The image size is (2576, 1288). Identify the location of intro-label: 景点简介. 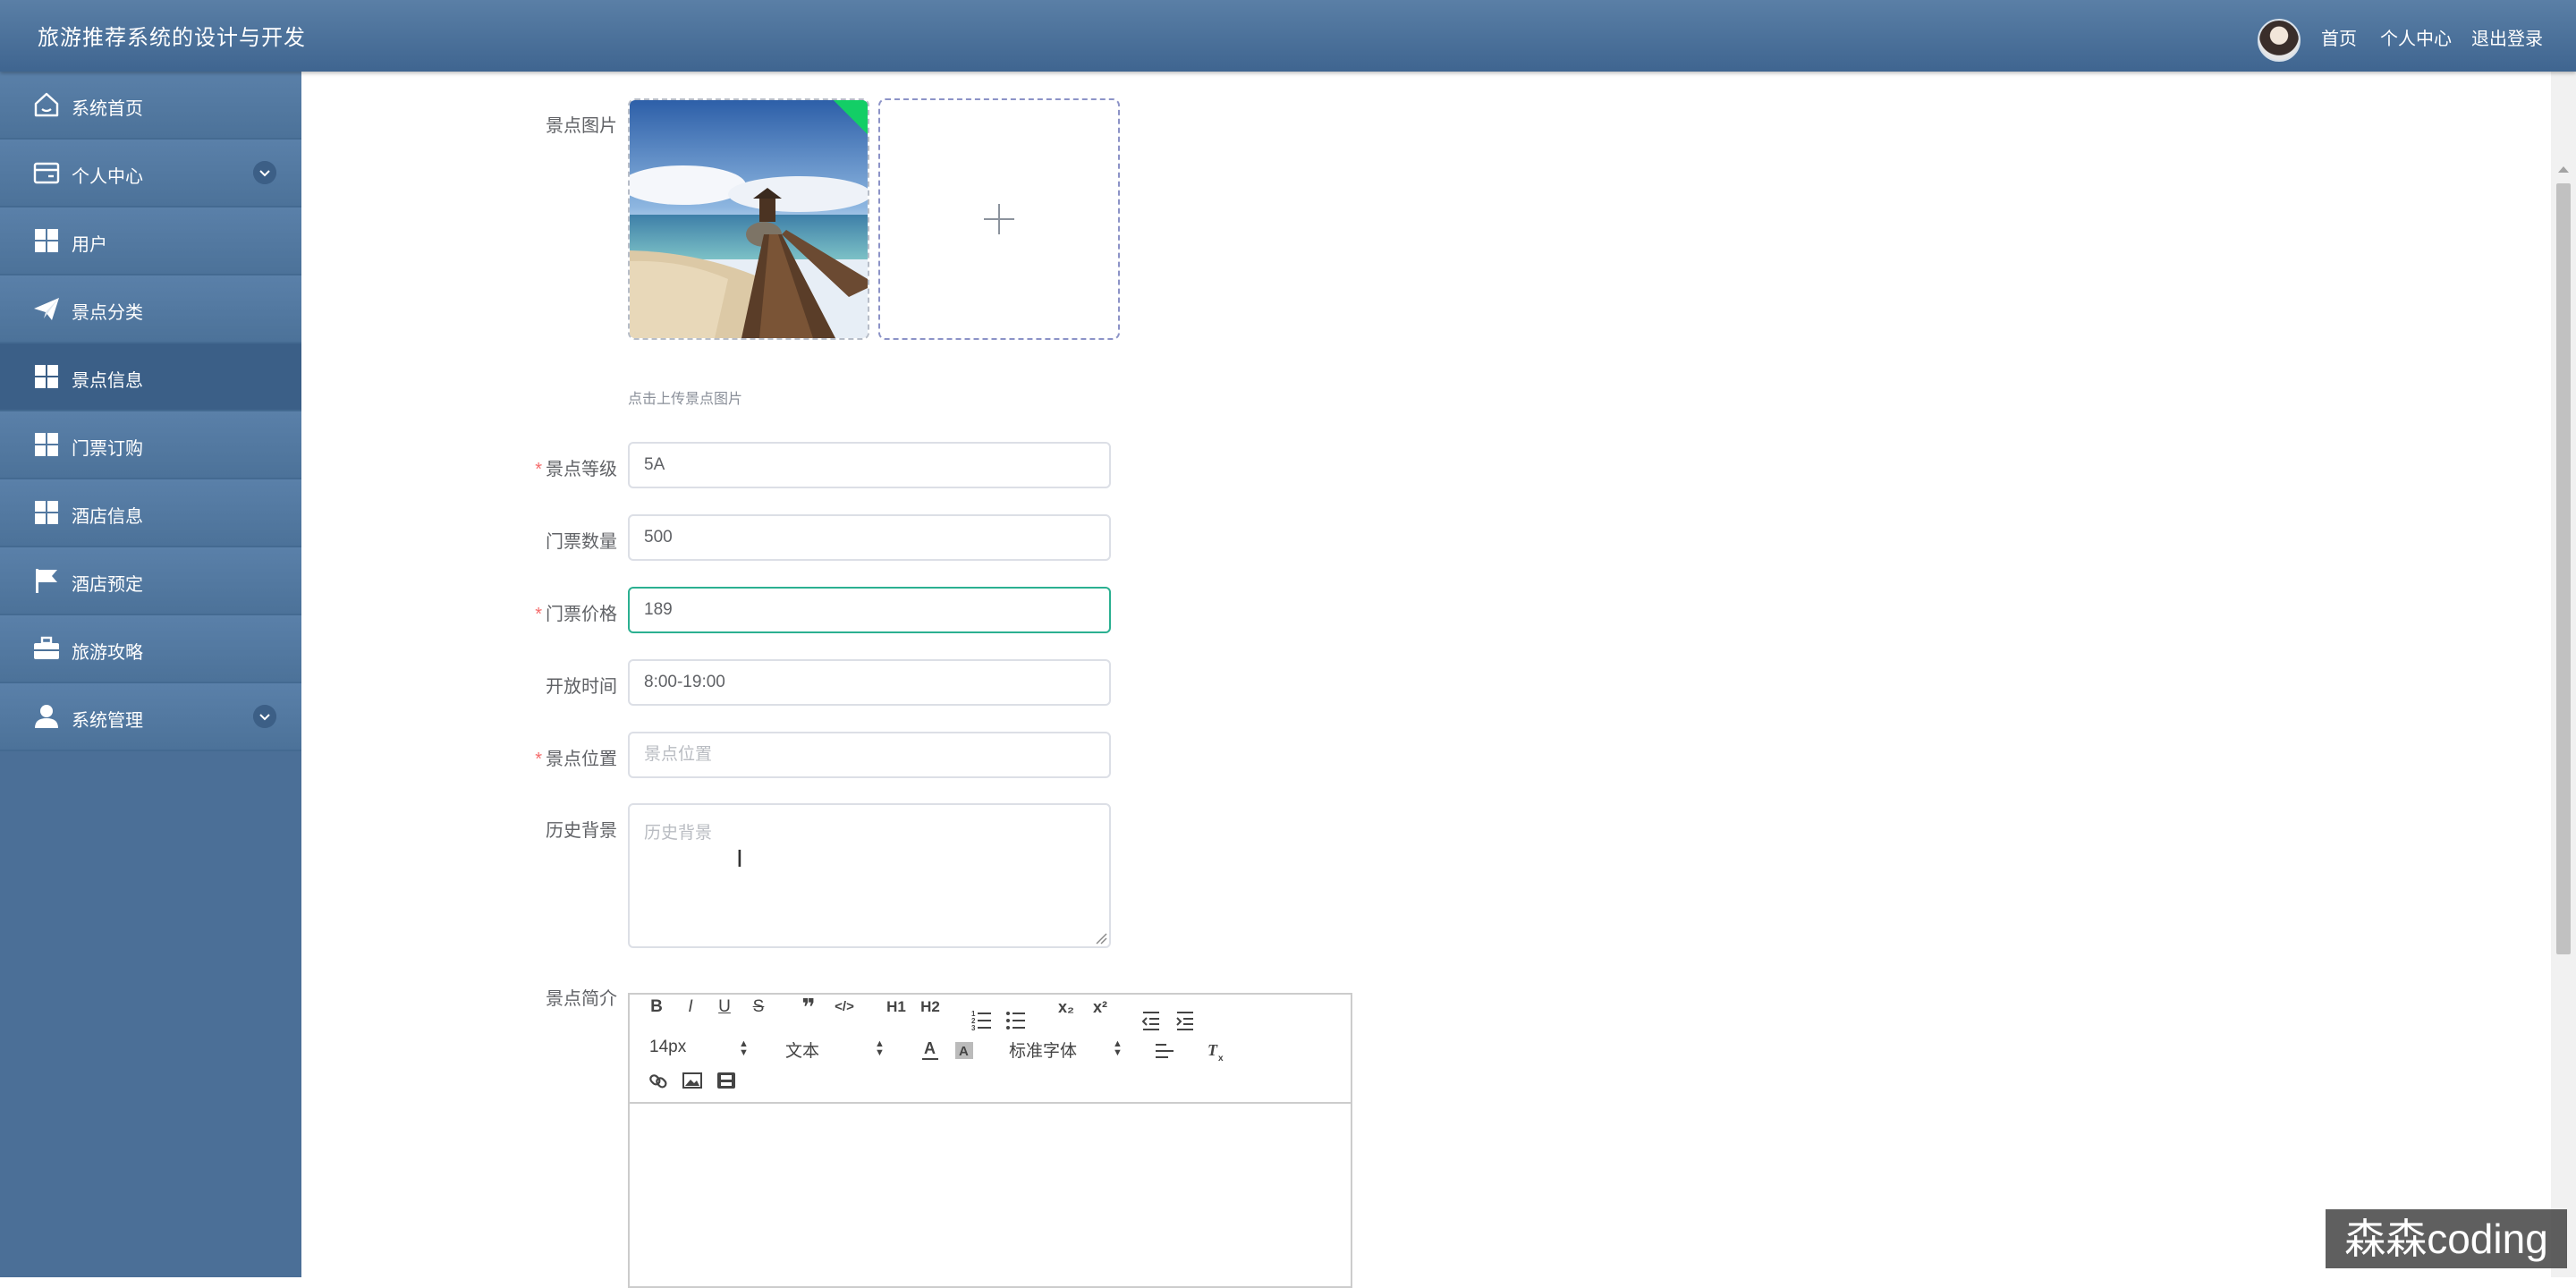
(581, 999).